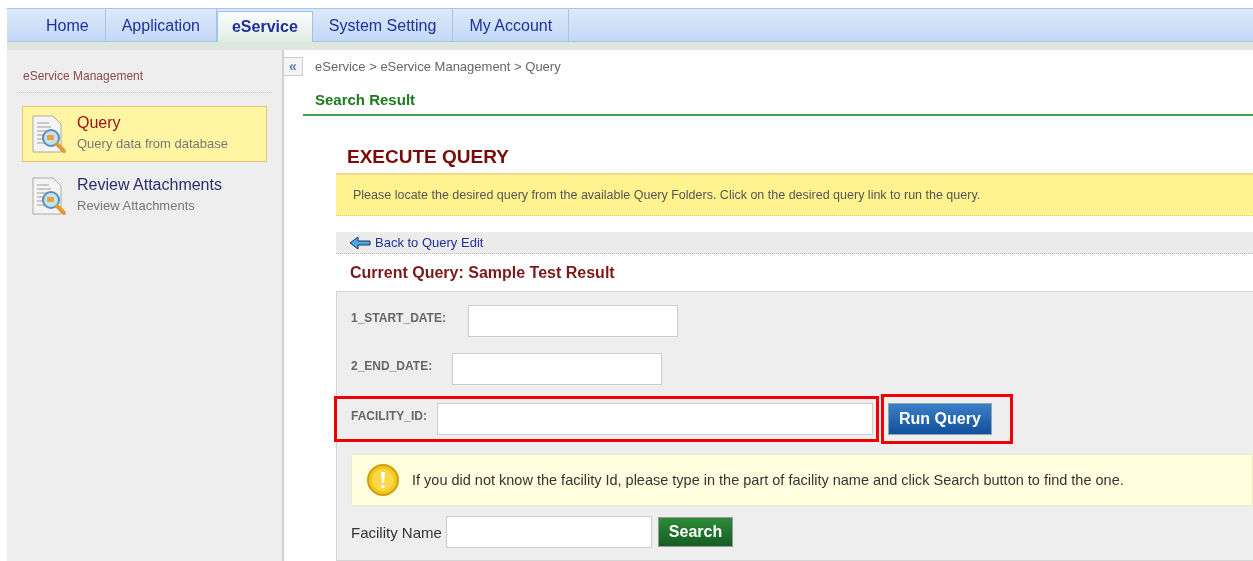  Describe the element at coordinates (144, 71) in the screenshot. I see `sidebar-title: eService Management` at that location.